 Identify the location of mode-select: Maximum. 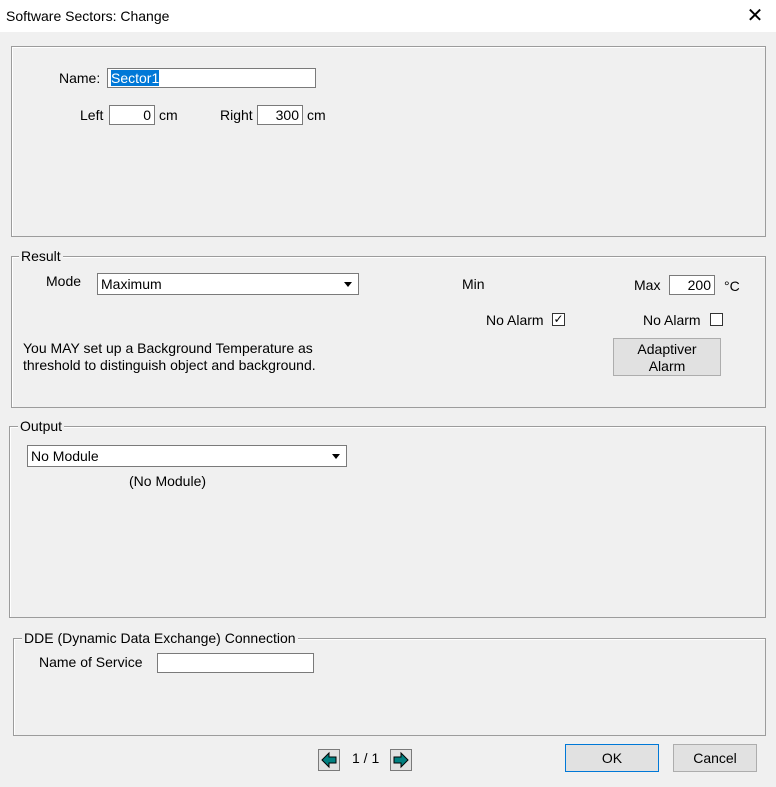
(228, 284).